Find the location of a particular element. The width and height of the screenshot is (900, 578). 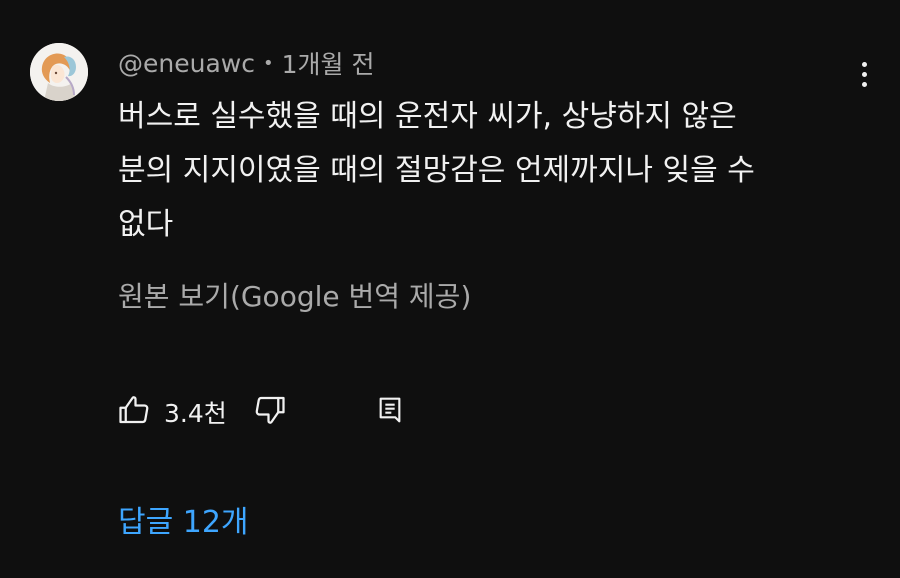

like-button is located at coordinates (134, 410).